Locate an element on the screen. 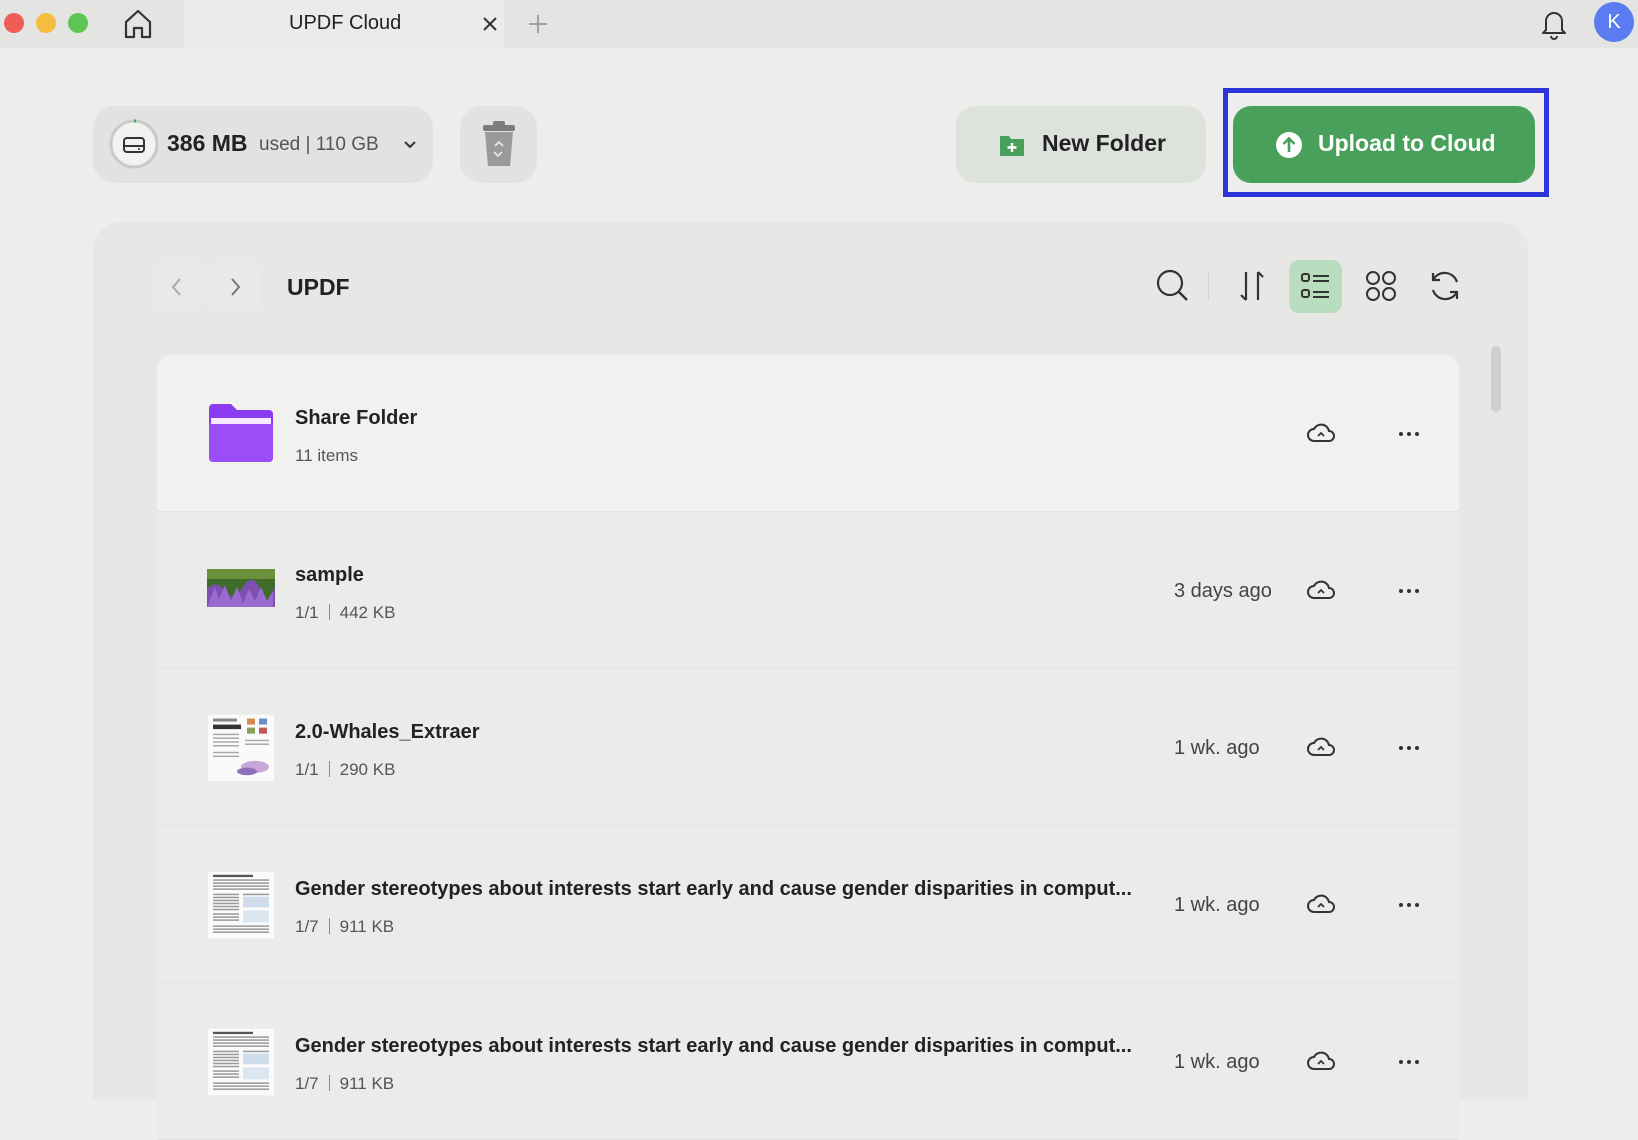 The height and width of the screenshot is (1140, 1638). upload-to-cloud-button: Upload to Cloud is located at coordinates (1384, 144).